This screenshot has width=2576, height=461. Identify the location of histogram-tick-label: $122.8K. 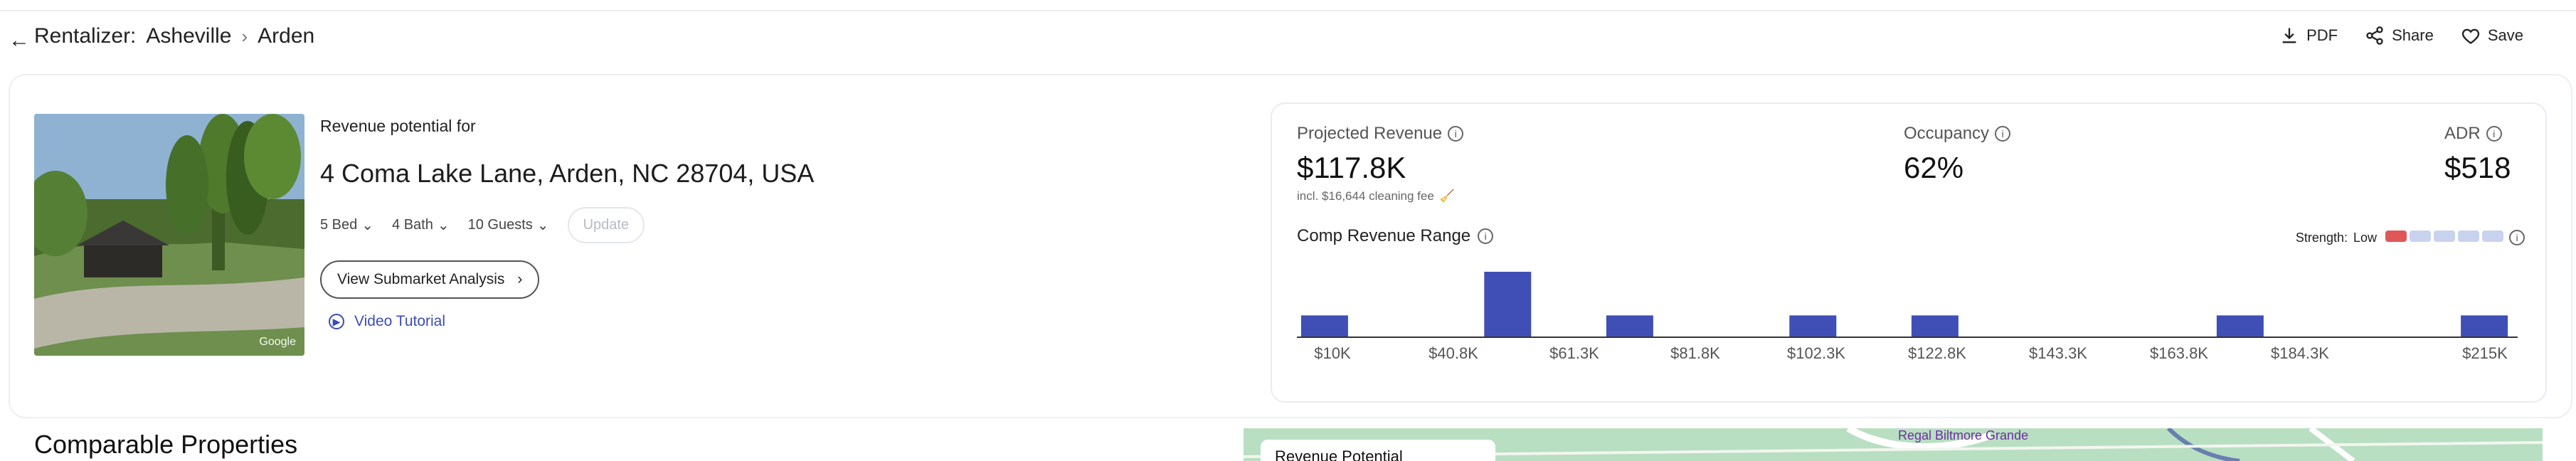
(1937, 353).